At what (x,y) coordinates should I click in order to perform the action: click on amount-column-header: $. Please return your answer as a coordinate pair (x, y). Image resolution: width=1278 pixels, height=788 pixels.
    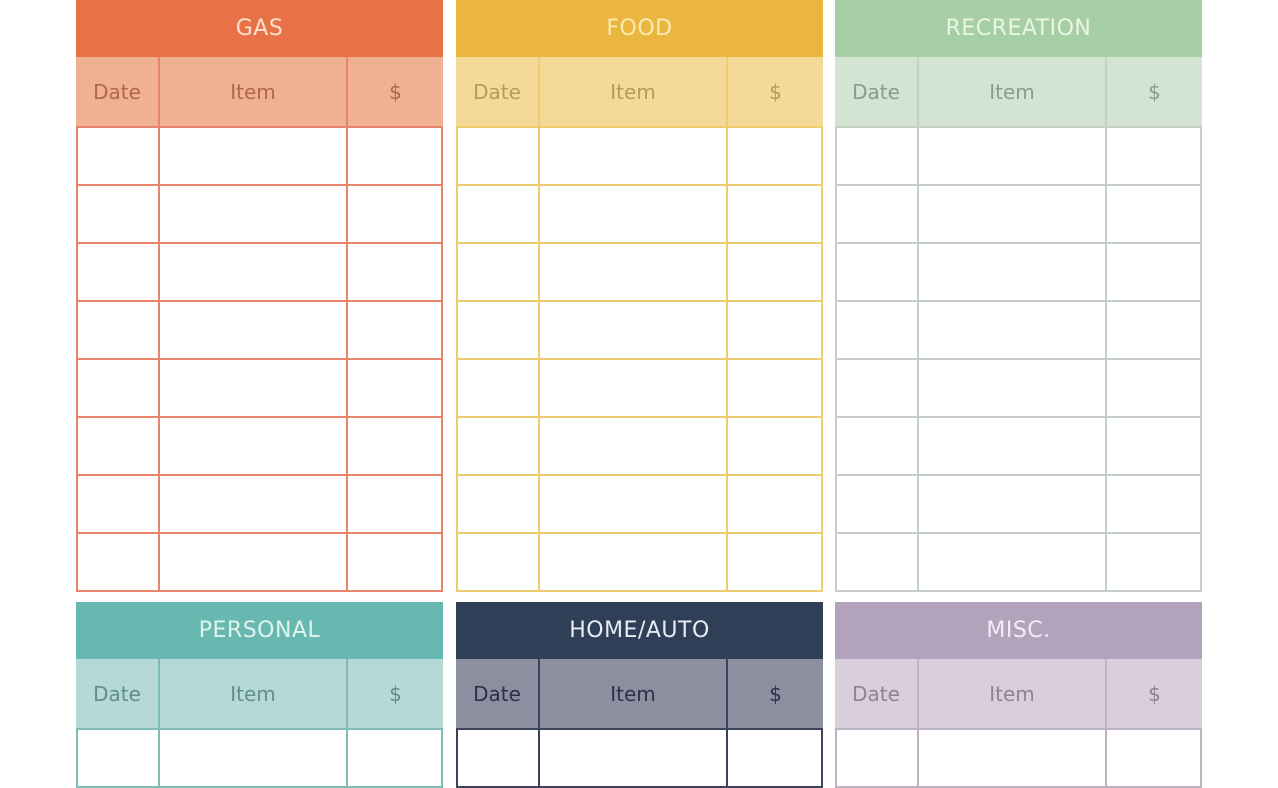
    Looking at the image, I should click on (395, 693).